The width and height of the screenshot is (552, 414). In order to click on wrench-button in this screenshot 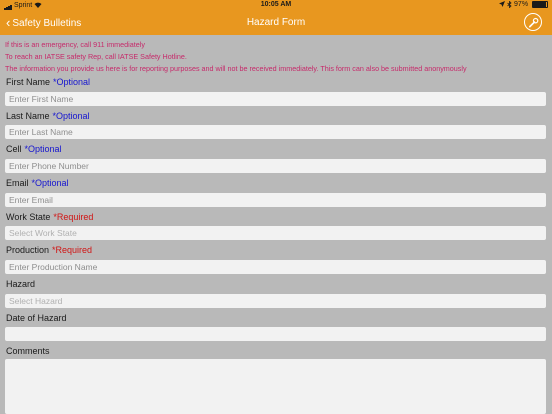, I will do `click(533, 22)`.